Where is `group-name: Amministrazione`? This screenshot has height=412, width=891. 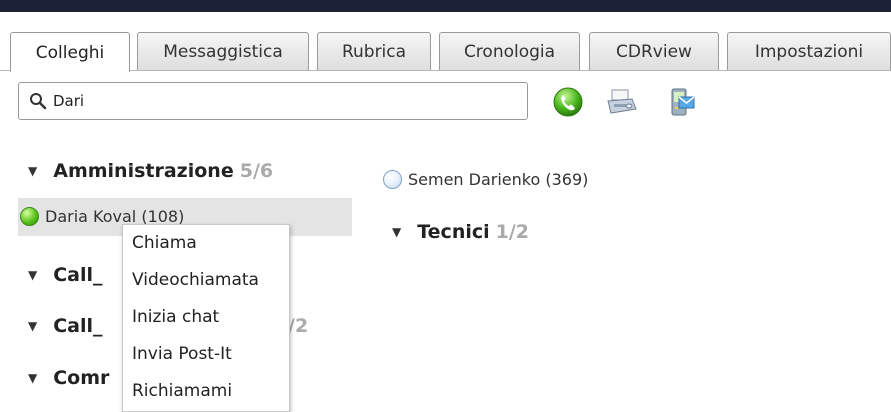
group-name: Amministrazione is located at coordinates (143, 171).